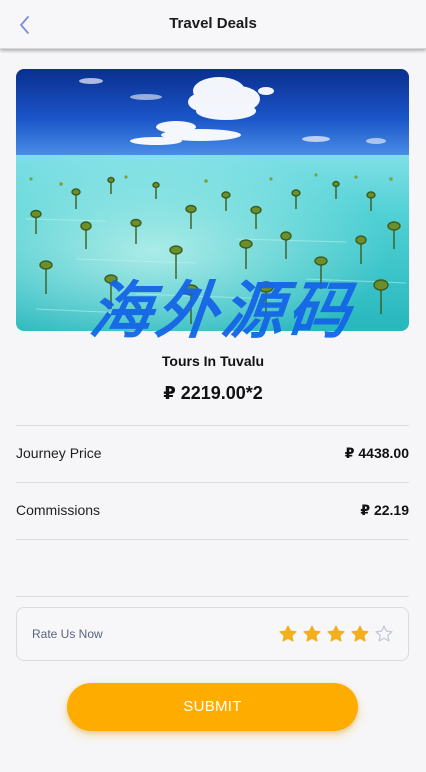 This screenshot has width=426, height=772. Describe the element at coordinates (213, 393) in the screenshot. I see `tour-price: ₽ 2219.00*2` at that location.